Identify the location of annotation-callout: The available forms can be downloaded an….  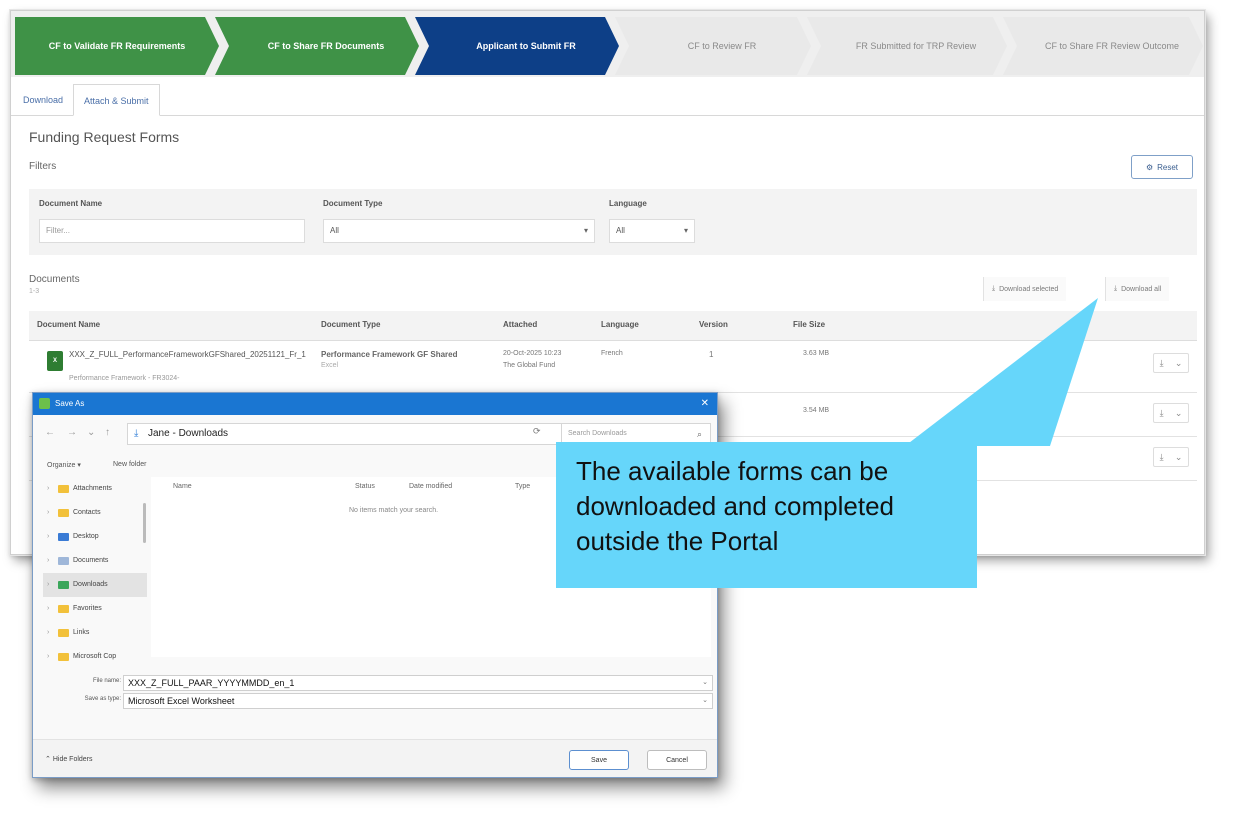
(766, 515).